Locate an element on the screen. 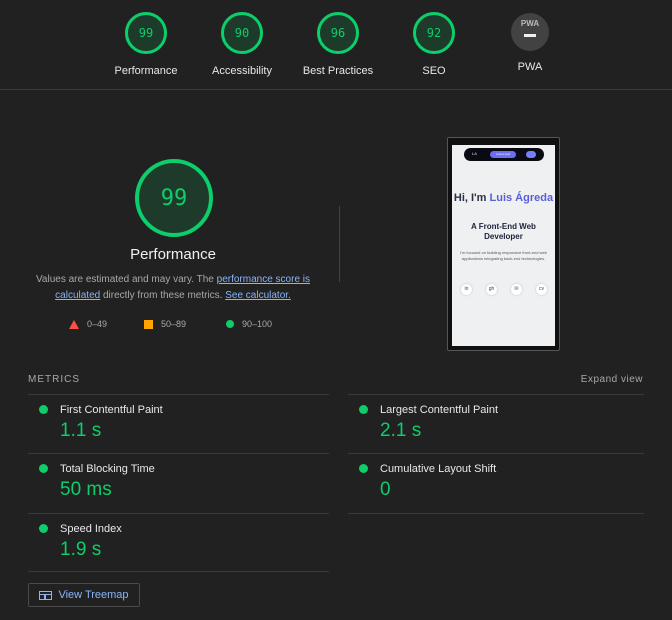 The width and height of the screenshot is (672, 620). legend-range: 90–100 is located at coordinates (257, 324).